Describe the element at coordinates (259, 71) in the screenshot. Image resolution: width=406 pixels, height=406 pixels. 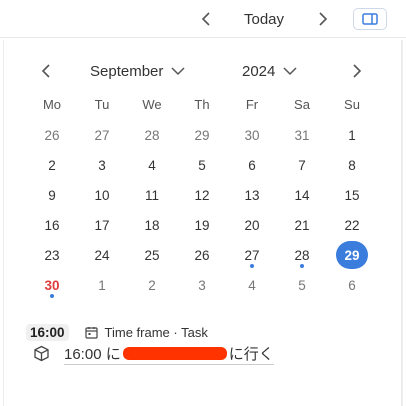
I see `year-label: 2024` at that location.